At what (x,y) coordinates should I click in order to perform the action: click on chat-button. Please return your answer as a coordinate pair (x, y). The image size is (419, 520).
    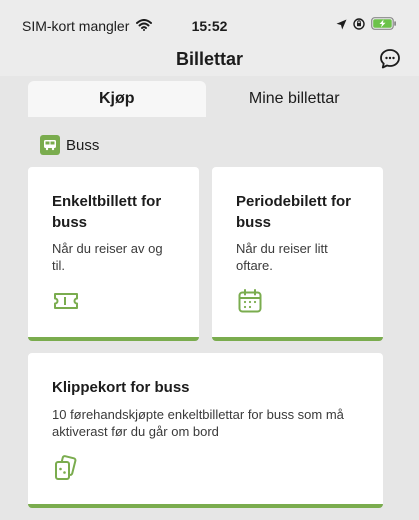
    Looking at the image, I should click on (390, 59).